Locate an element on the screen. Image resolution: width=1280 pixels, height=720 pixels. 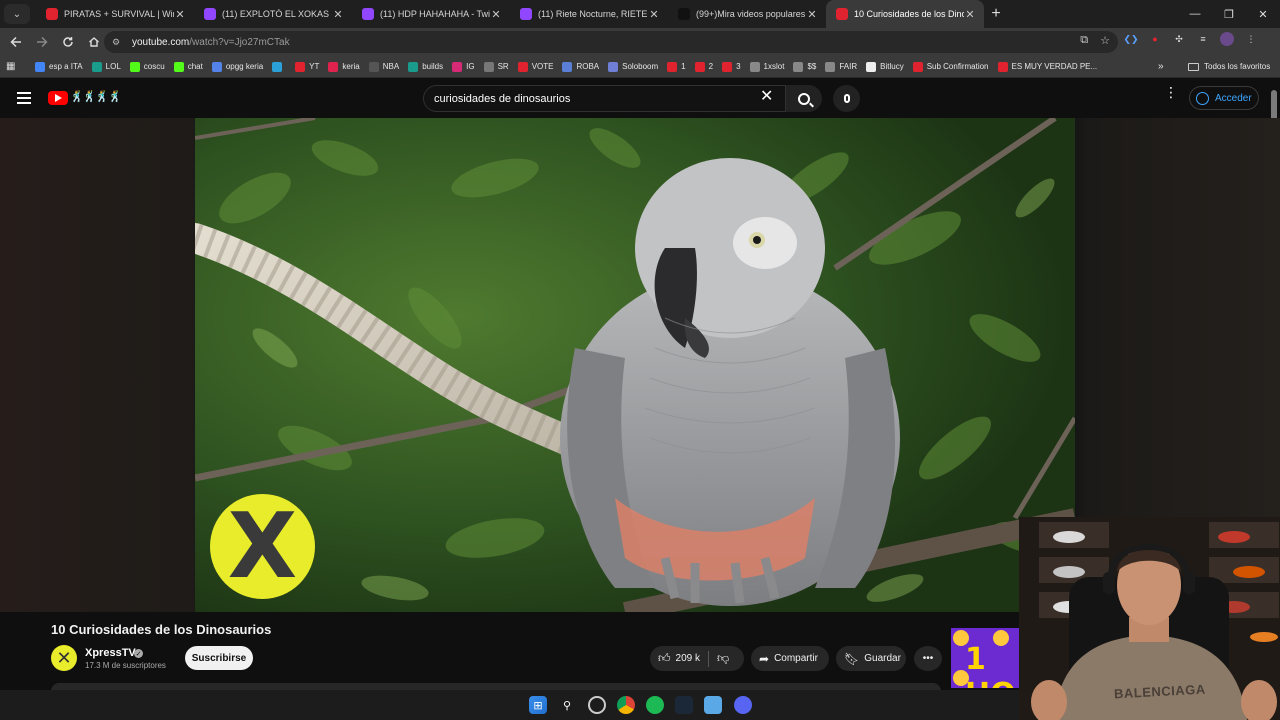
bookmark-item: chat is located at coordinates (188, 66).